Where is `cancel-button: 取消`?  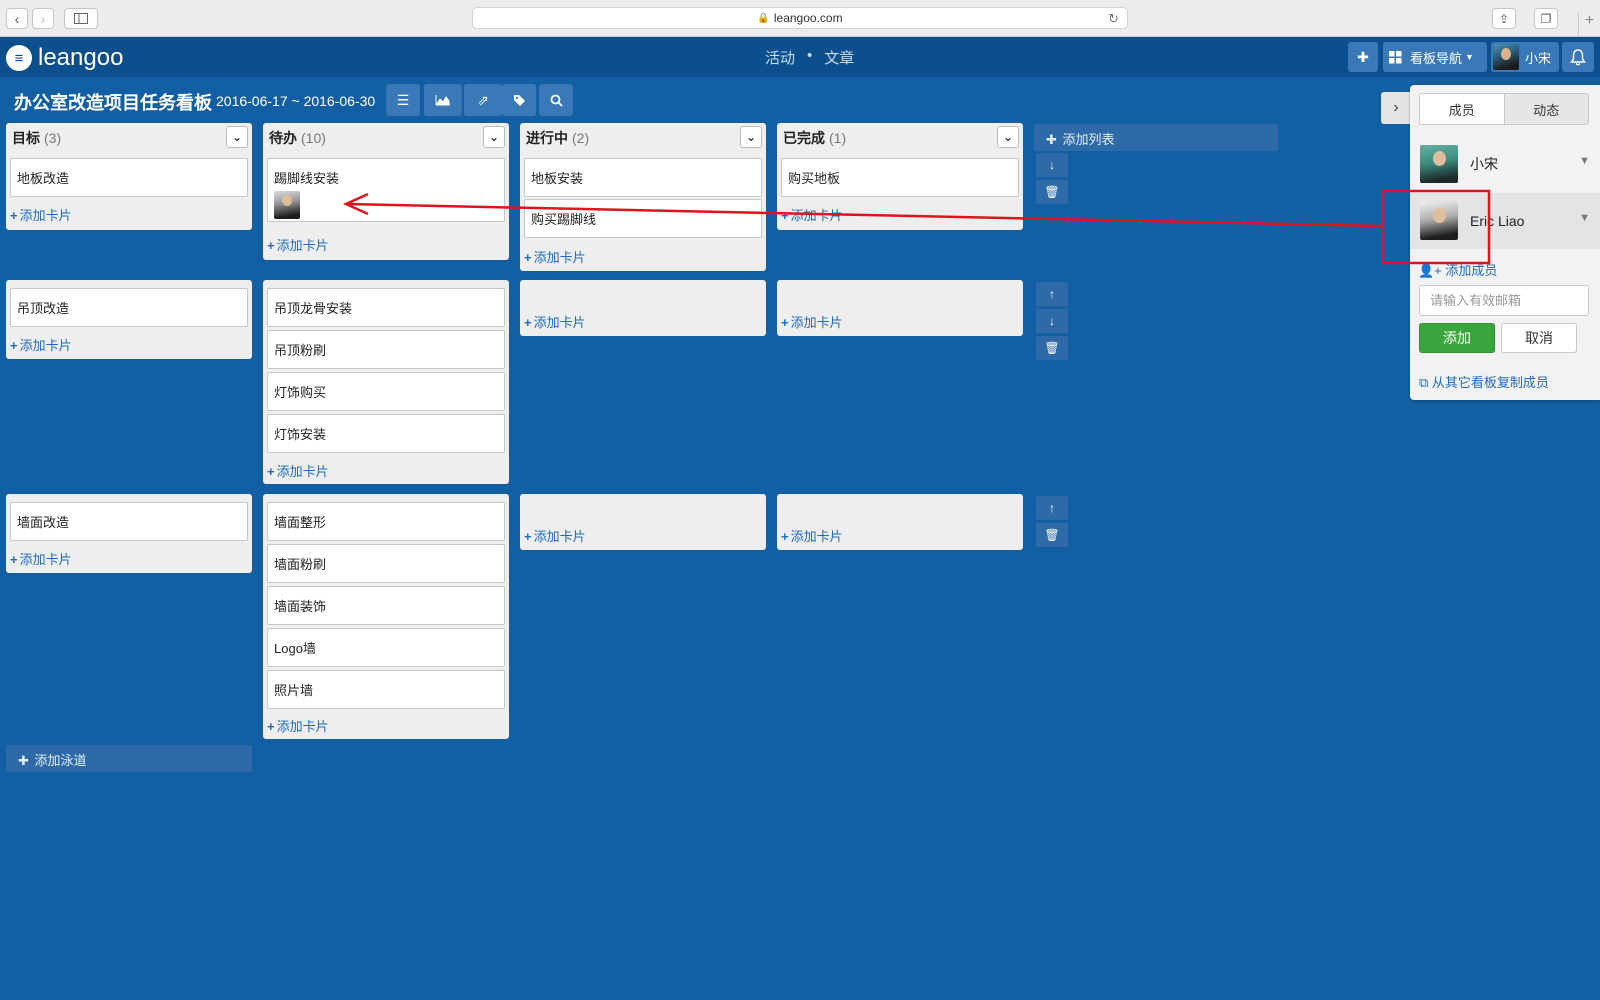 cancel-button: 取消 is located at coordinates (1539, 338).